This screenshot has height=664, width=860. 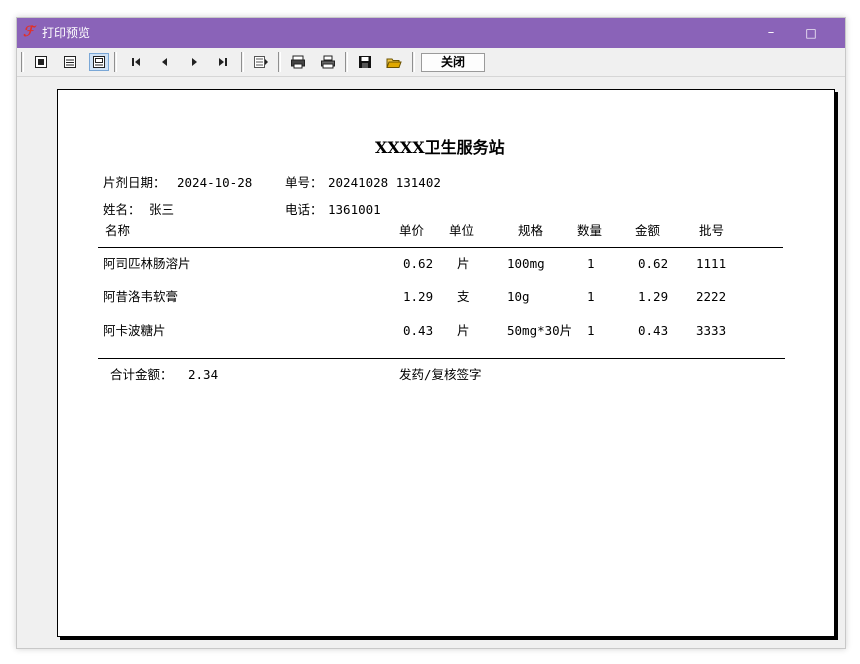 What do you see at coordinates (304, 209) in the screenshot?
I see `phone-label: 电话：` at bounding box center [304, 209].